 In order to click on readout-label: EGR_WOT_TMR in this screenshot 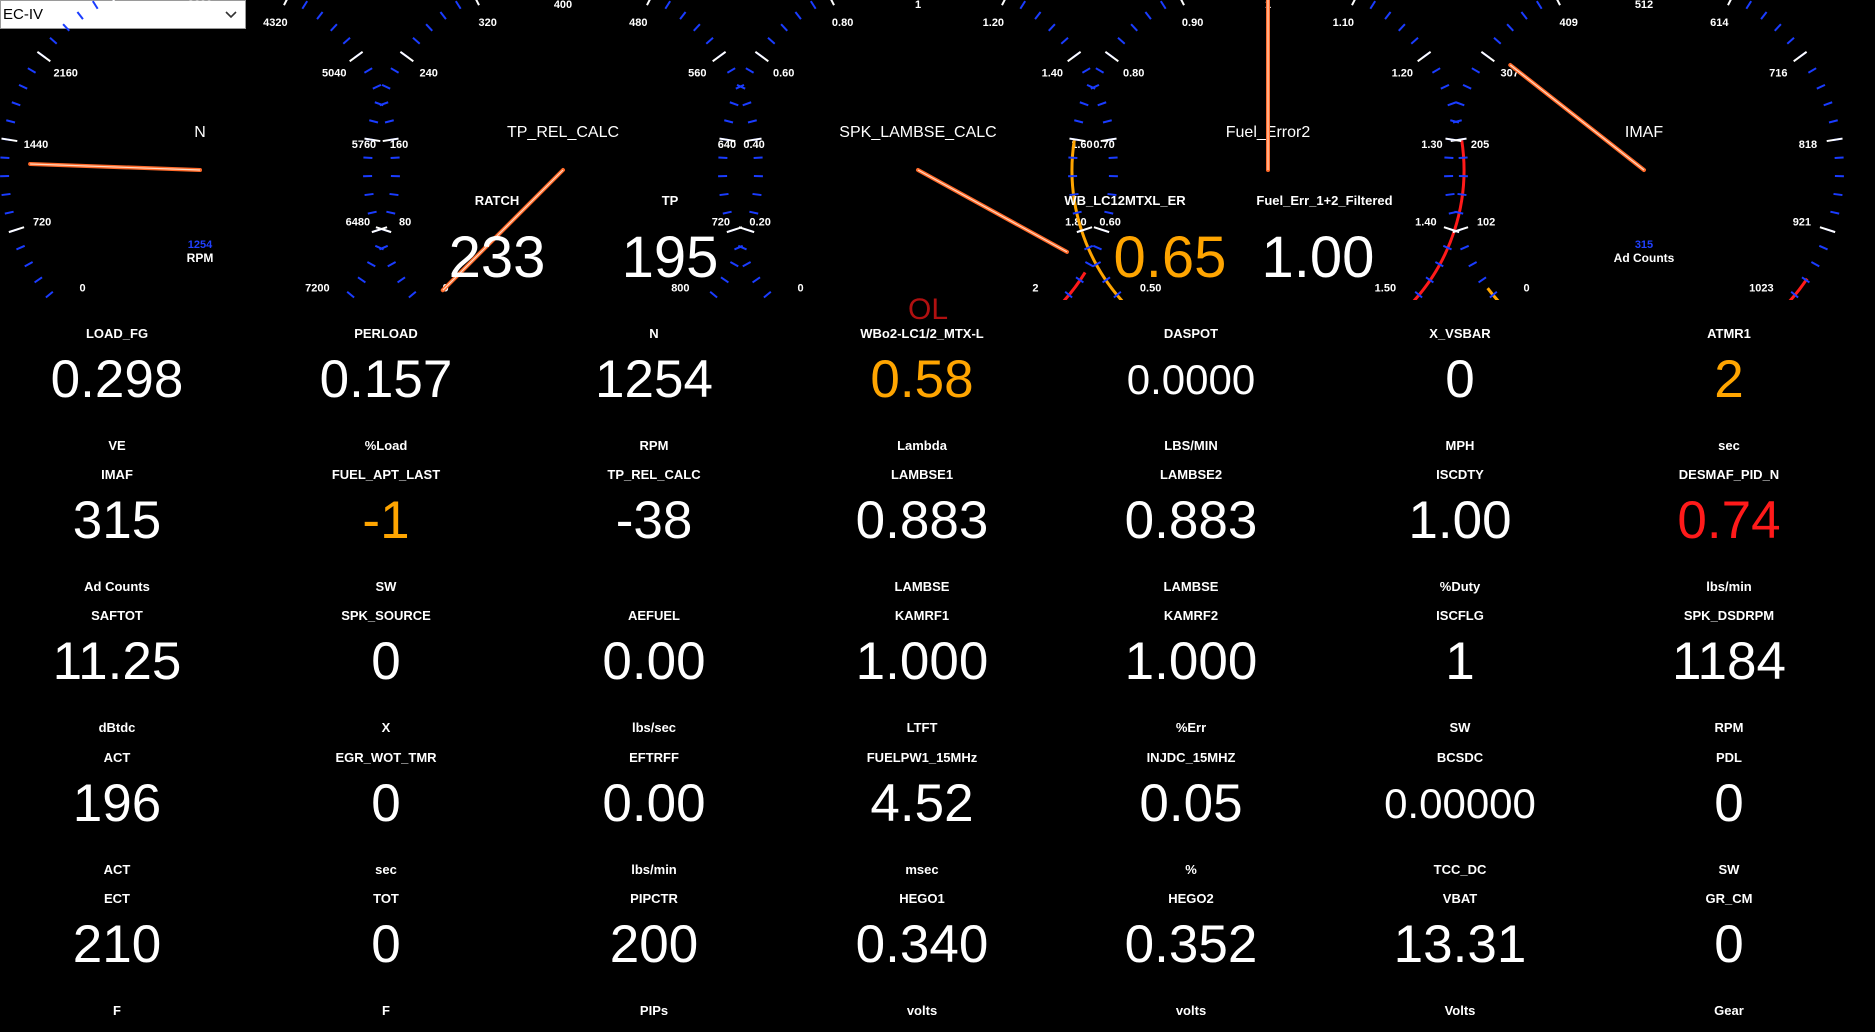, I will do `click(386, 757)`.